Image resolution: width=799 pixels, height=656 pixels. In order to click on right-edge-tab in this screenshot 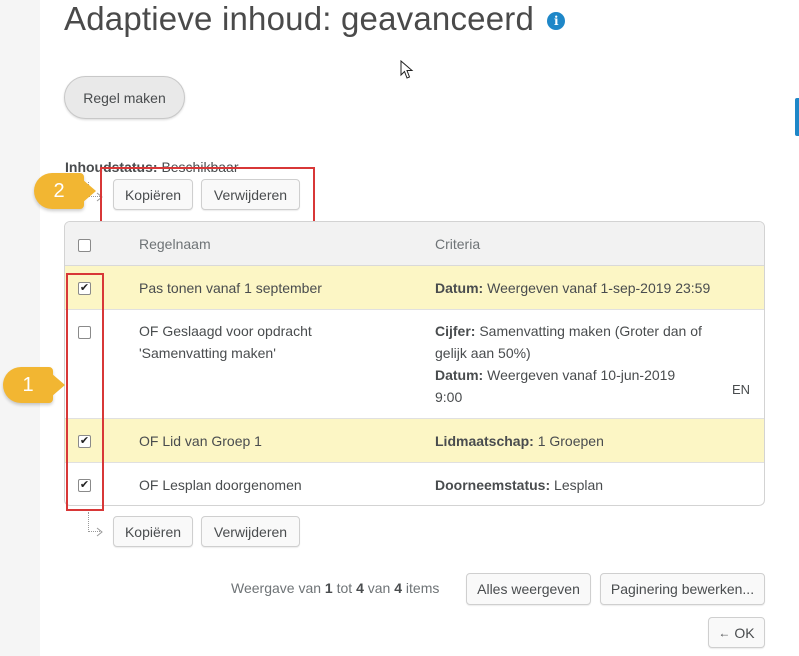, I will do `click(797, 117)`.